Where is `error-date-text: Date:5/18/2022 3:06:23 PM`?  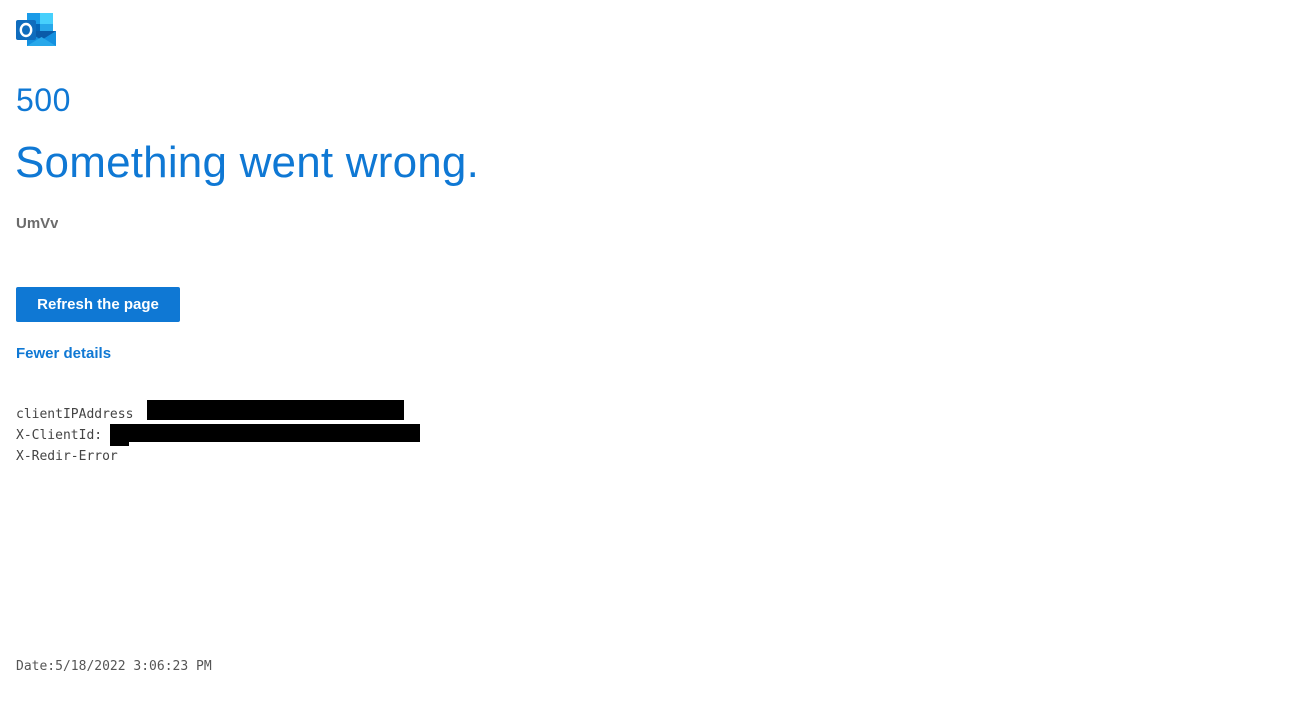
error-date-text: Date:5/18/2022 3:06:23 PM is located at coordinates (114, 665).